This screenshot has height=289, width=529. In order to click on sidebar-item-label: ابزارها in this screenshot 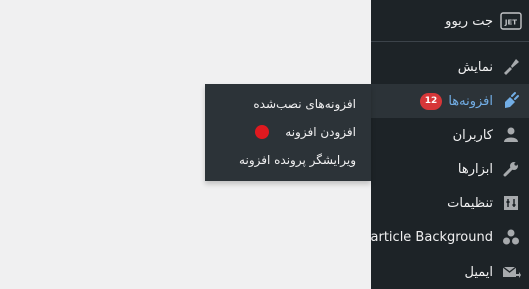, I will do `click(475, 169)`.